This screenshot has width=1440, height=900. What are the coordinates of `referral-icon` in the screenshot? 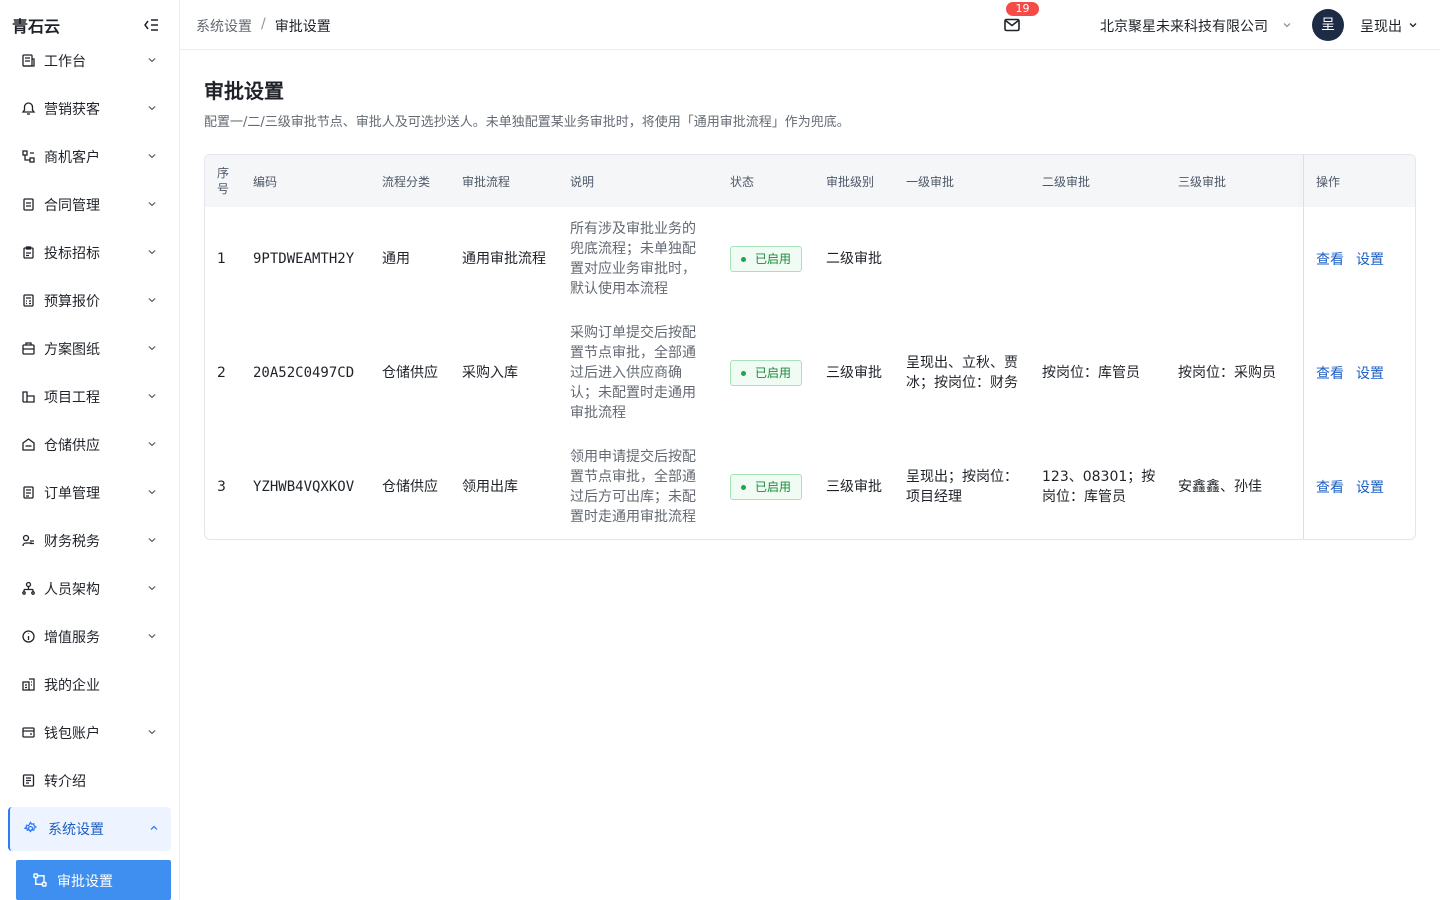 It's located at (28, 780).